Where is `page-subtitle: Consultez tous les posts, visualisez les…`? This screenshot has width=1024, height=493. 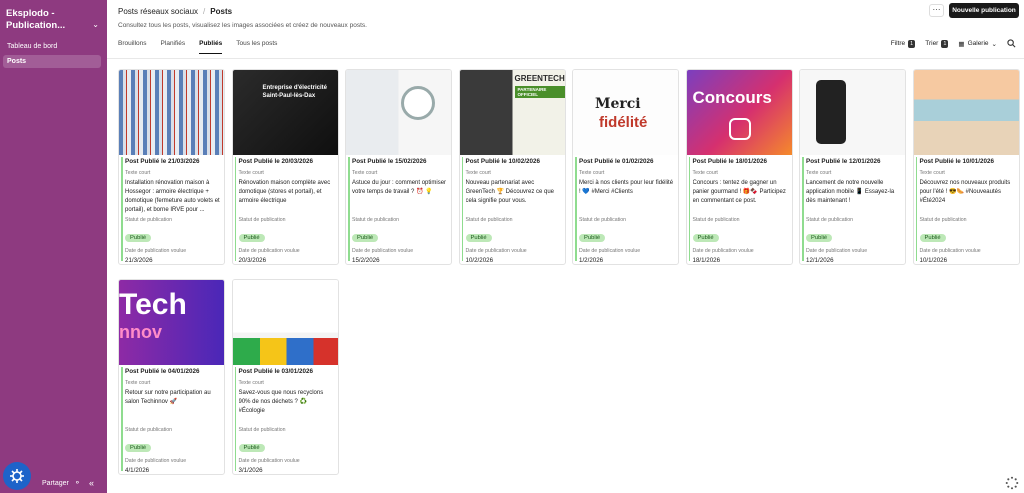 page-subtitle: Consultez tous les posts, visualisez les… is located at coordinates (242, 25).